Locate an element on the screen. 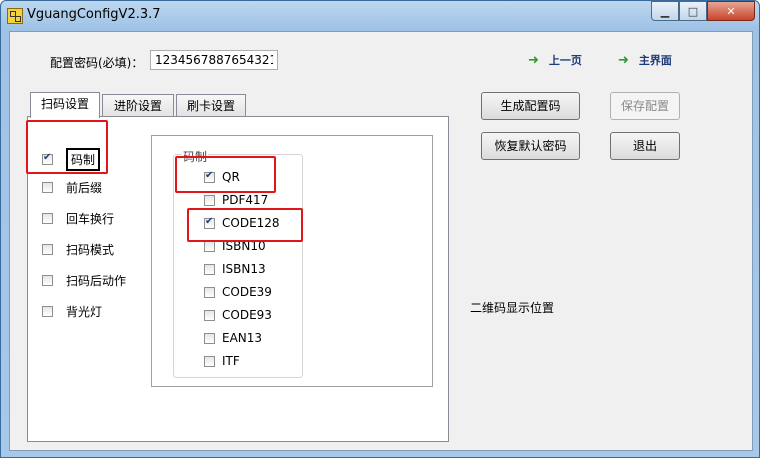 This screenshot has width=760, height=458. highlight-box-category is located at coordinates (67, 147).